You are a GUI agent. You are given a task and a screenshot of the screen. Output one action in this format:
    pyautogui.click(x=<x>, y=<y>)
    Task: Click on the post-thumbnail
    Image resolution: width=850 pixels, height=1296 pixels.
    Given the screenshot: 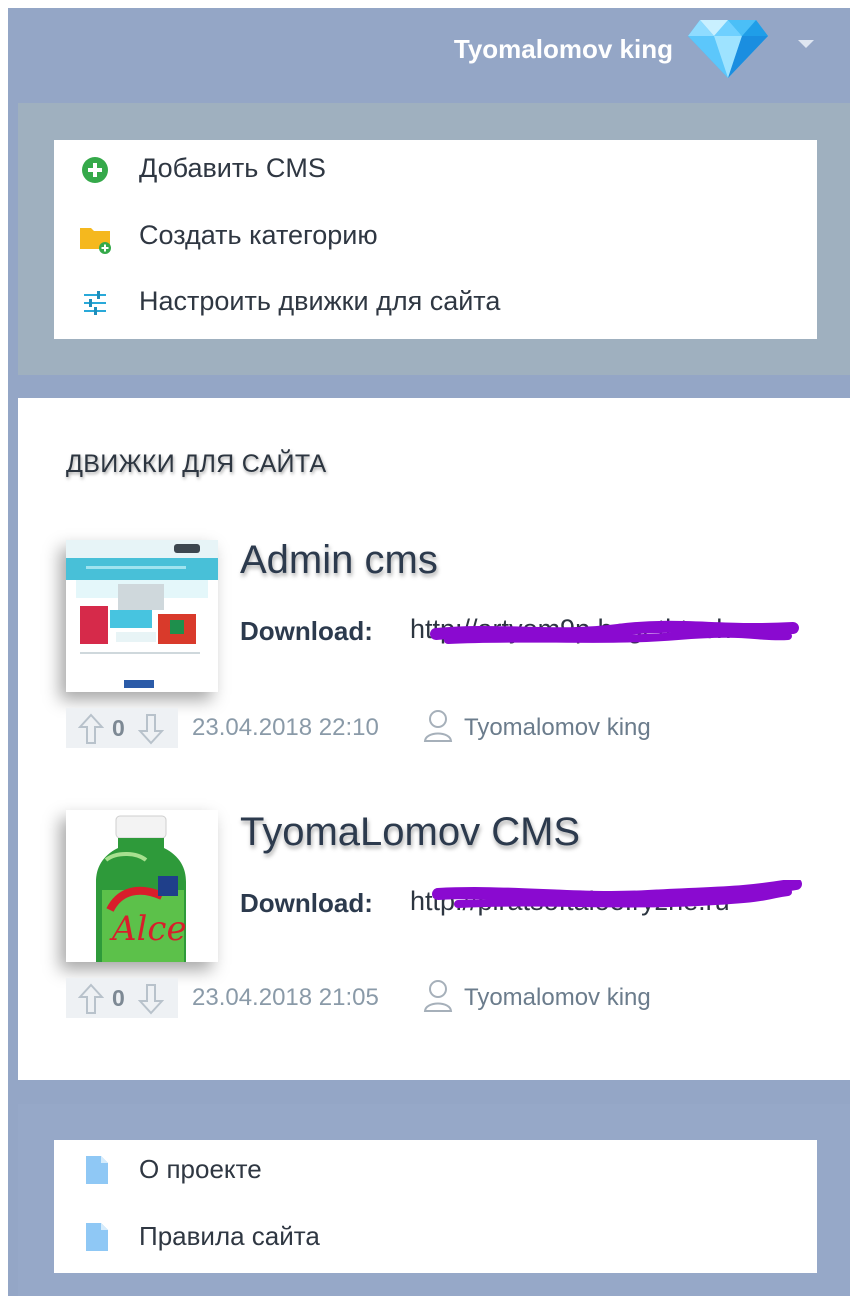 What is the action you would take?
    pyautogui.click(x=142, y=616)
    